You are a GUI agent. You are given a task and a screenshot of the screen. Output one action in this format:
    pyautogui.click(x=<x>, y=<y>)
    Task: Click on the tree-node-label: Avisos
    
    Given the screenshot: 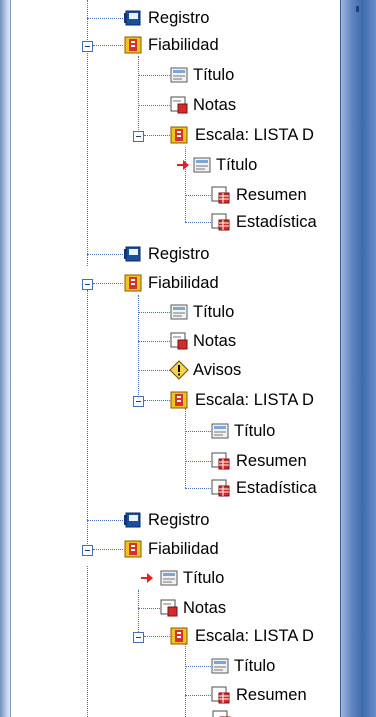 What is the action you would take?
    pyautogui.click(x=217, y=370)
    